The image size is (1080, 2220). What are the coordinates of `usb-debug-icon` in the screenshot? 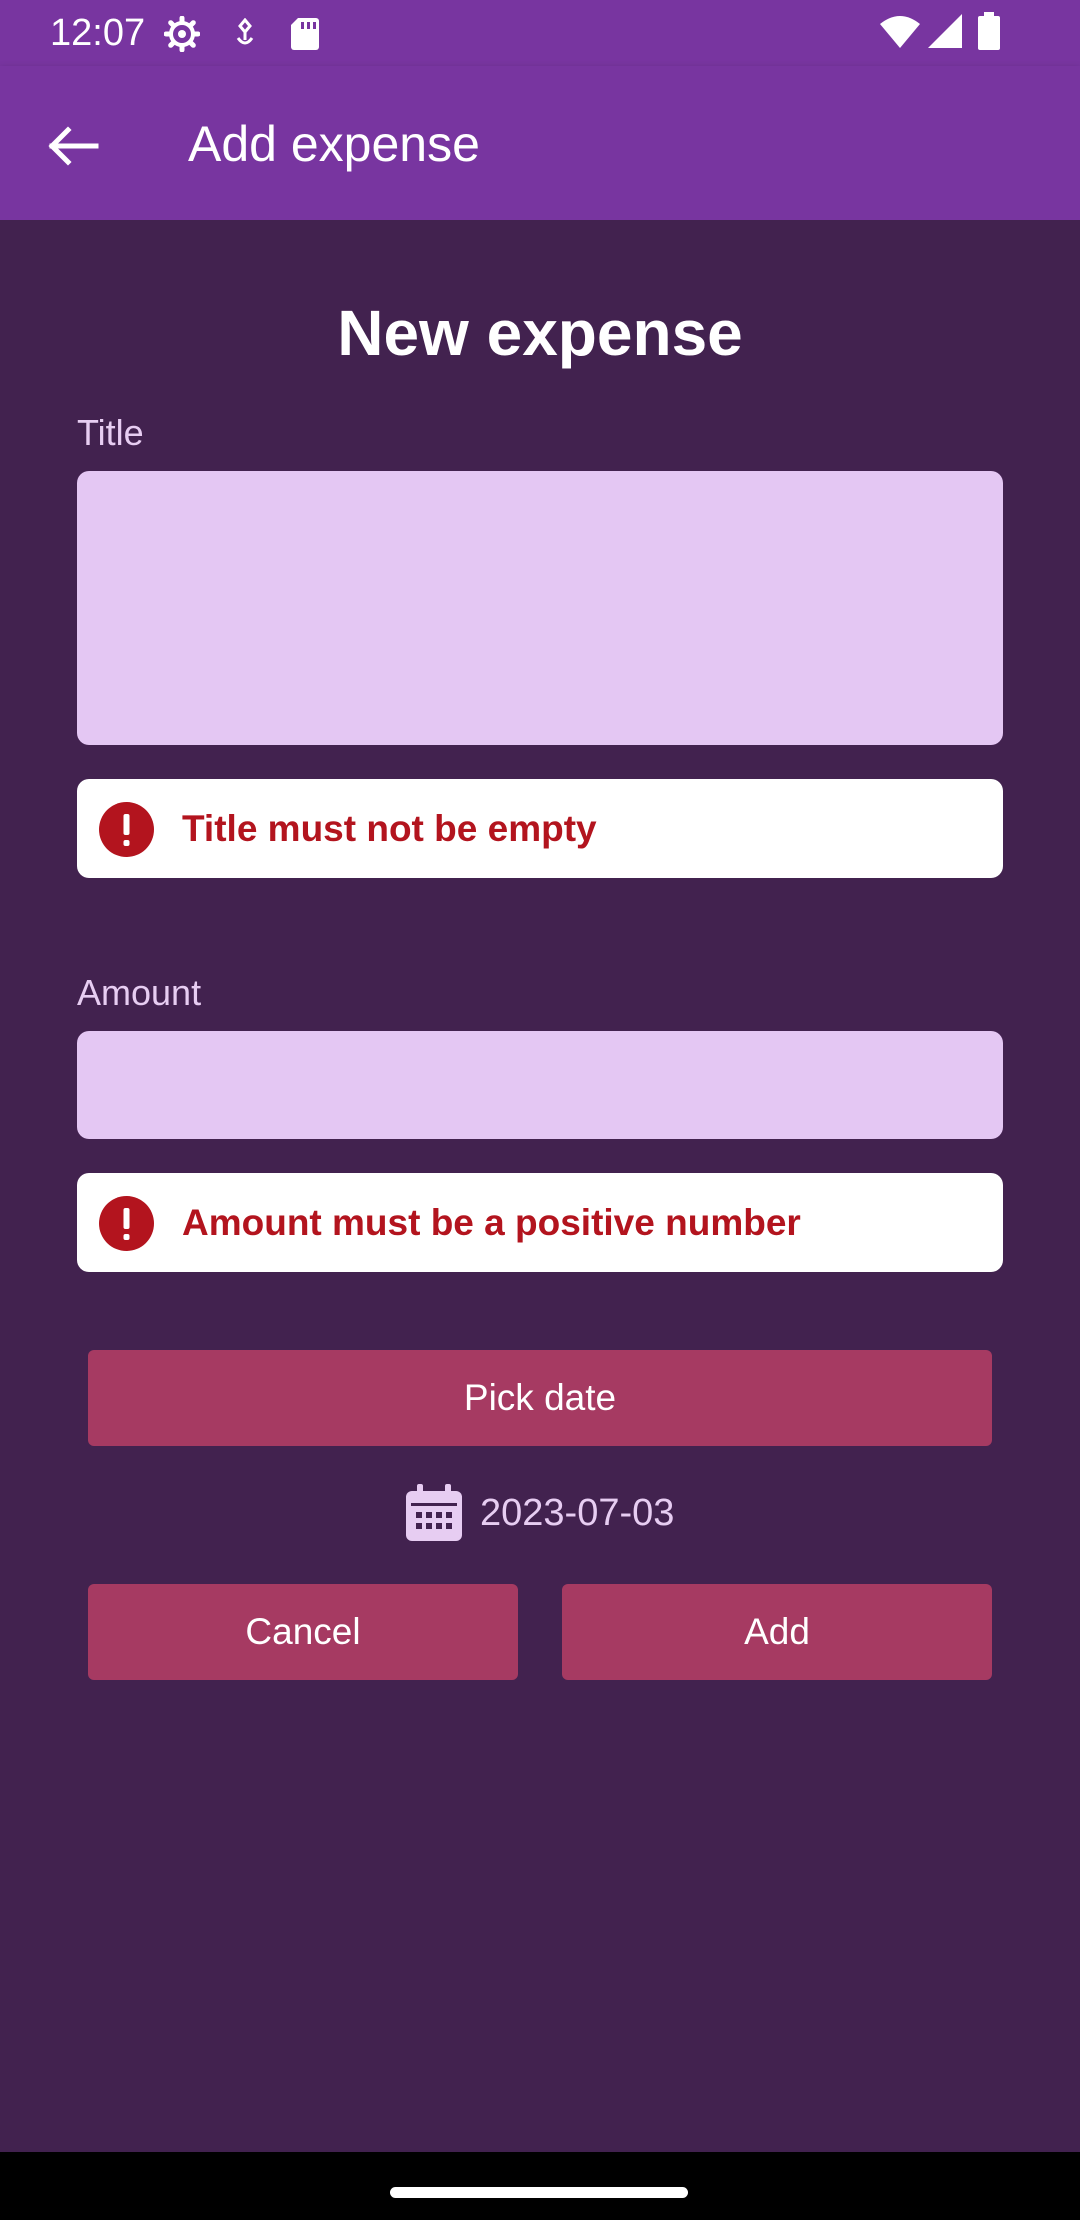 It's located at (245, 31).